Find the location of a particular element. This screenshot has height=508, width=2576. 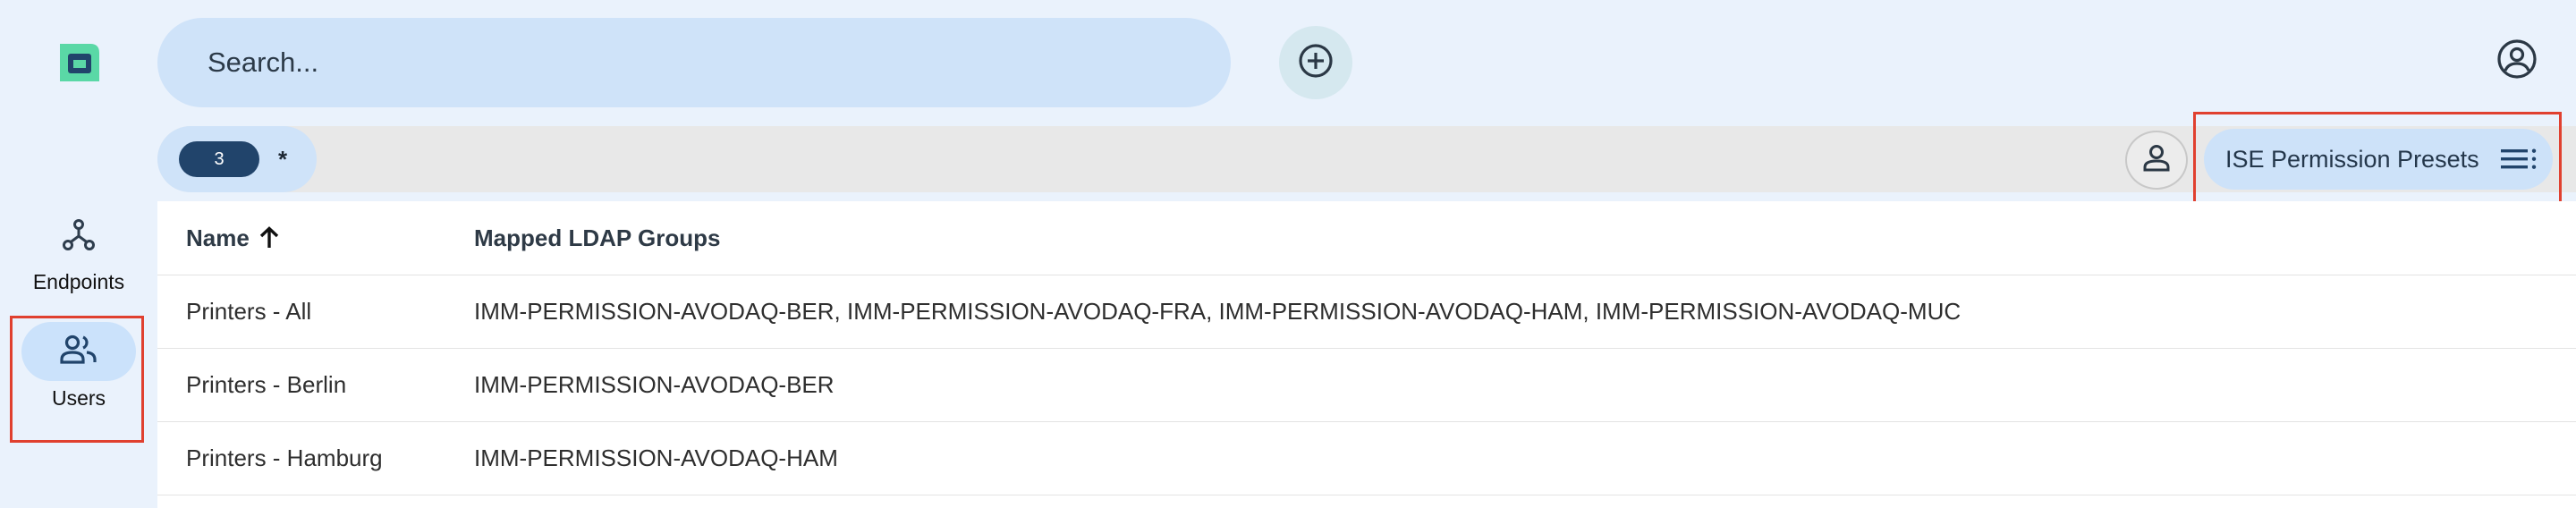

plus-circle-icon is located at coordinates (1316, 63).